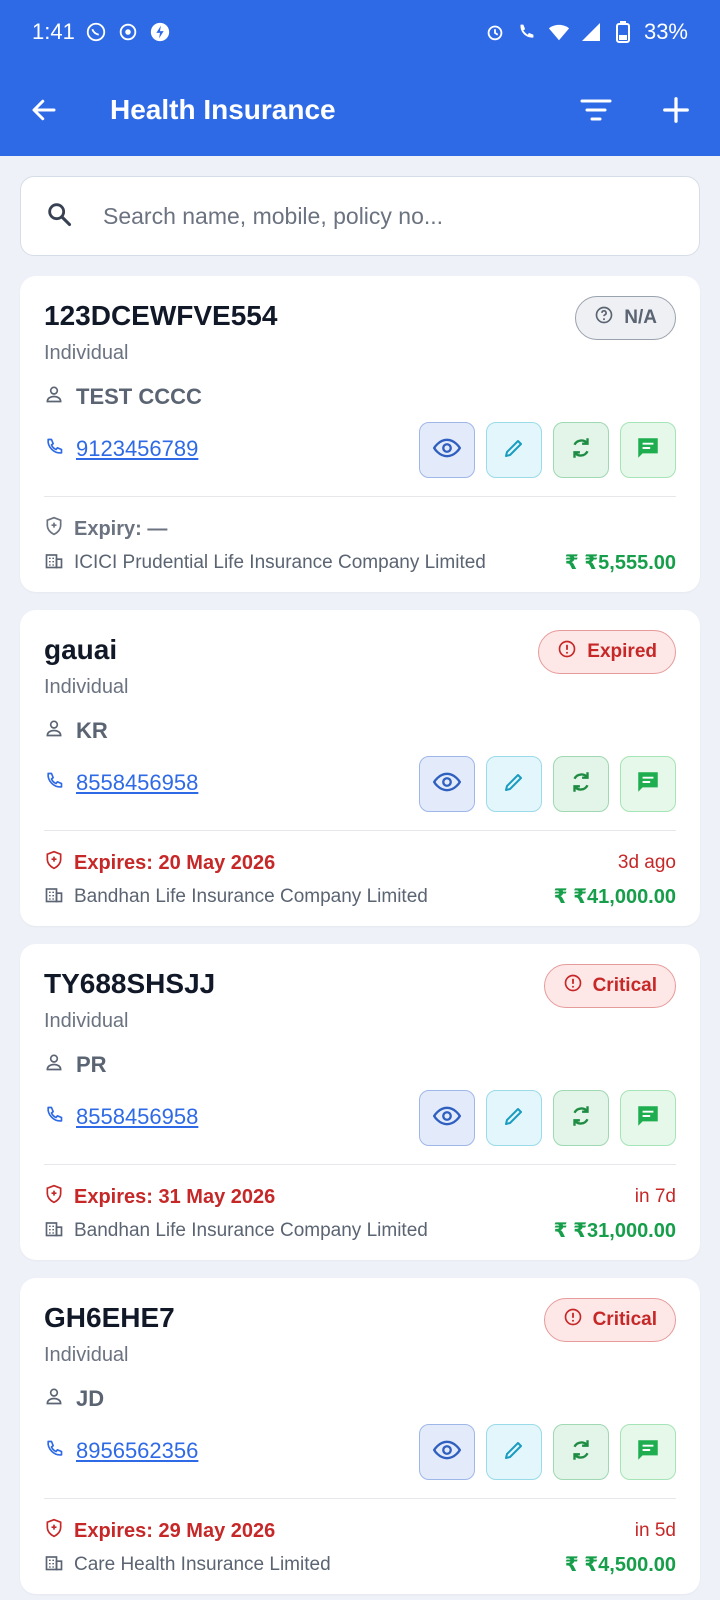  I want to click on filter-icon, so click(596, 110).